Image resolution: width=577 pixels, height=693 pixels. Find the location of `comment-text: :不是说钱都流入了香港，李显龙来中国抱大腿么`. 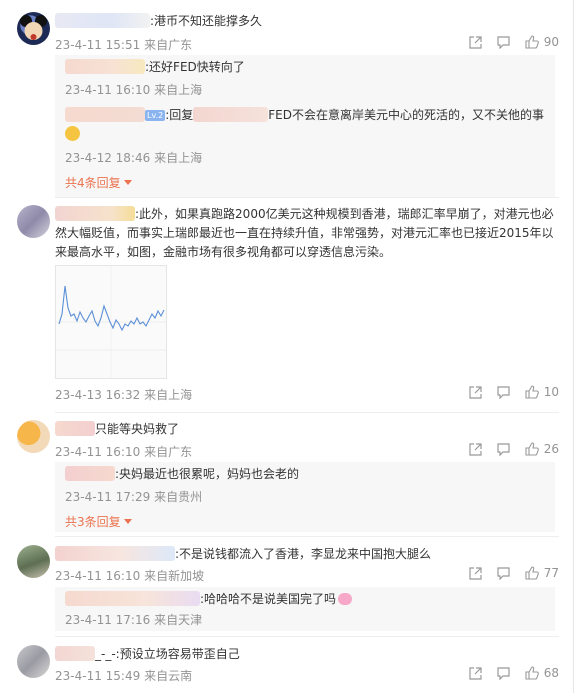

comment-text: :不是说钱都流入了香港，李显龙来中国抱大腿么 is located at coordinates (303, 554).